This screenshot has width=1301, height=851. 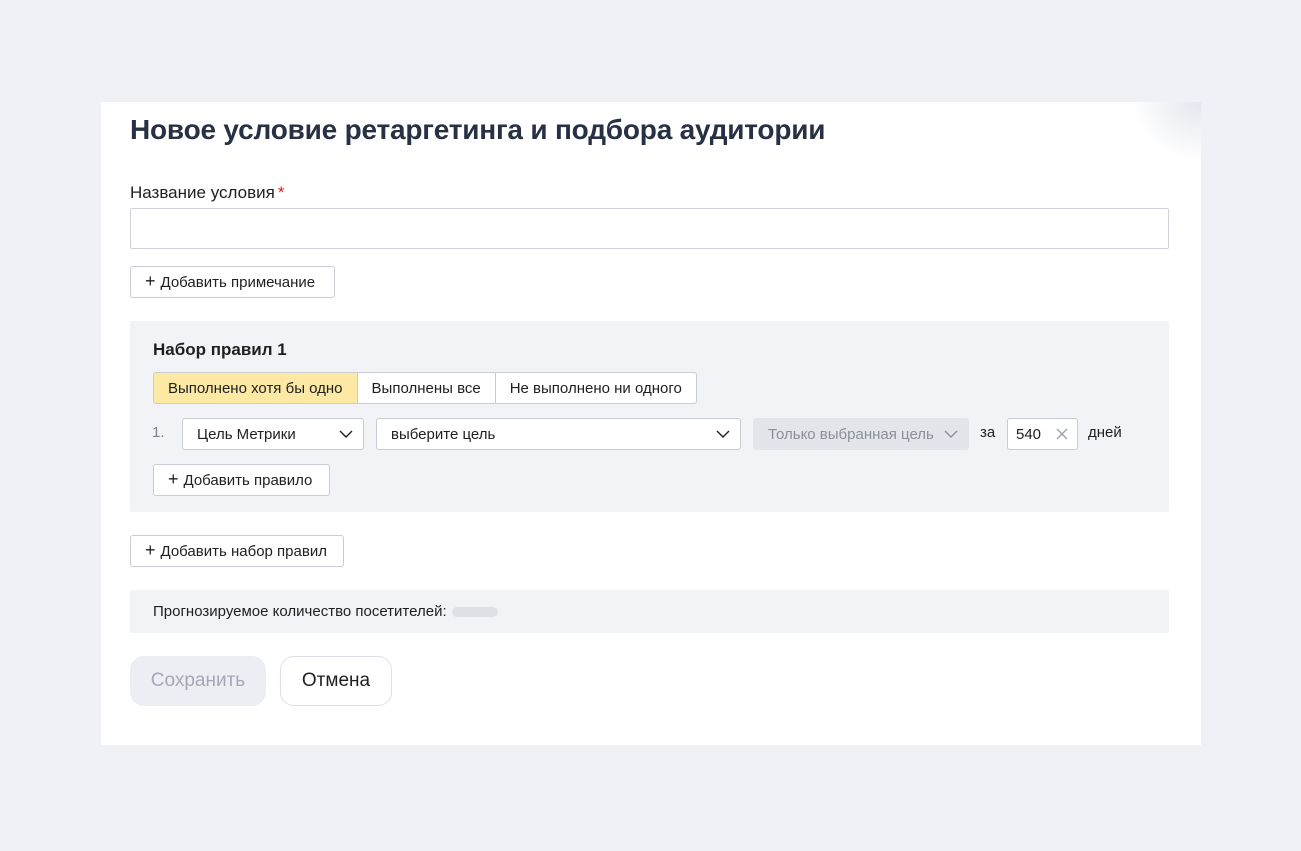 I want to click on mode-all: Выполнены все, so click(x=427, y=388).